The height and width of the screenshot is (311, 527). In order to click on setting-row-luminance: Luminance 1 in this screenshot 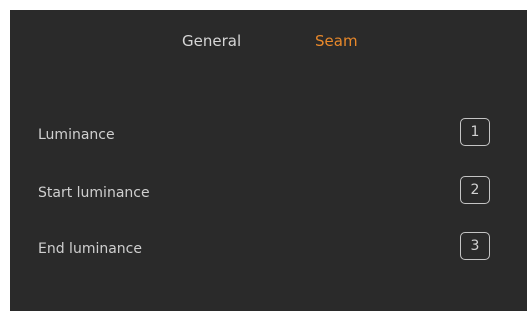, I will do `click(268, 135)`.